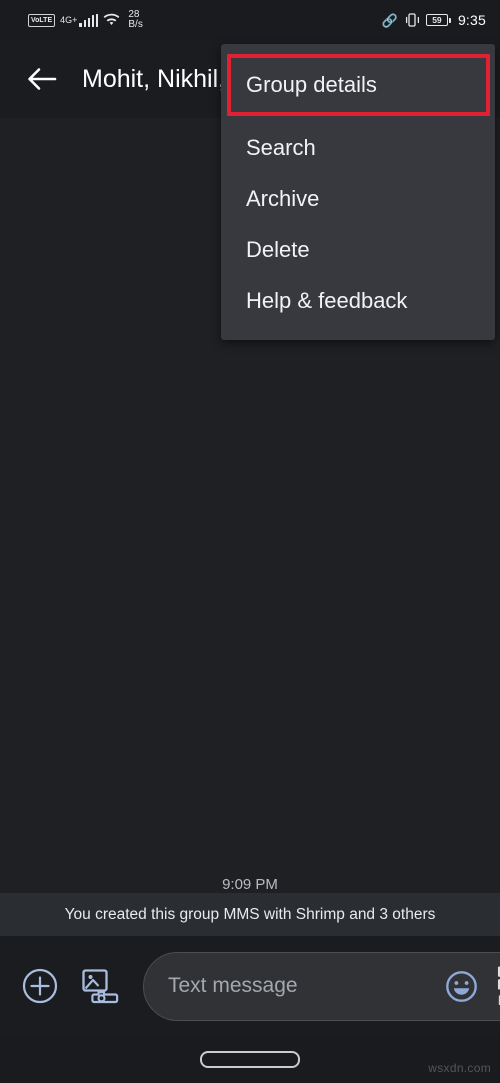 Image resolution: width=500 pixels, height=1083 pixels. I want to click on menu-item-label: Group details, so click(311, 84).